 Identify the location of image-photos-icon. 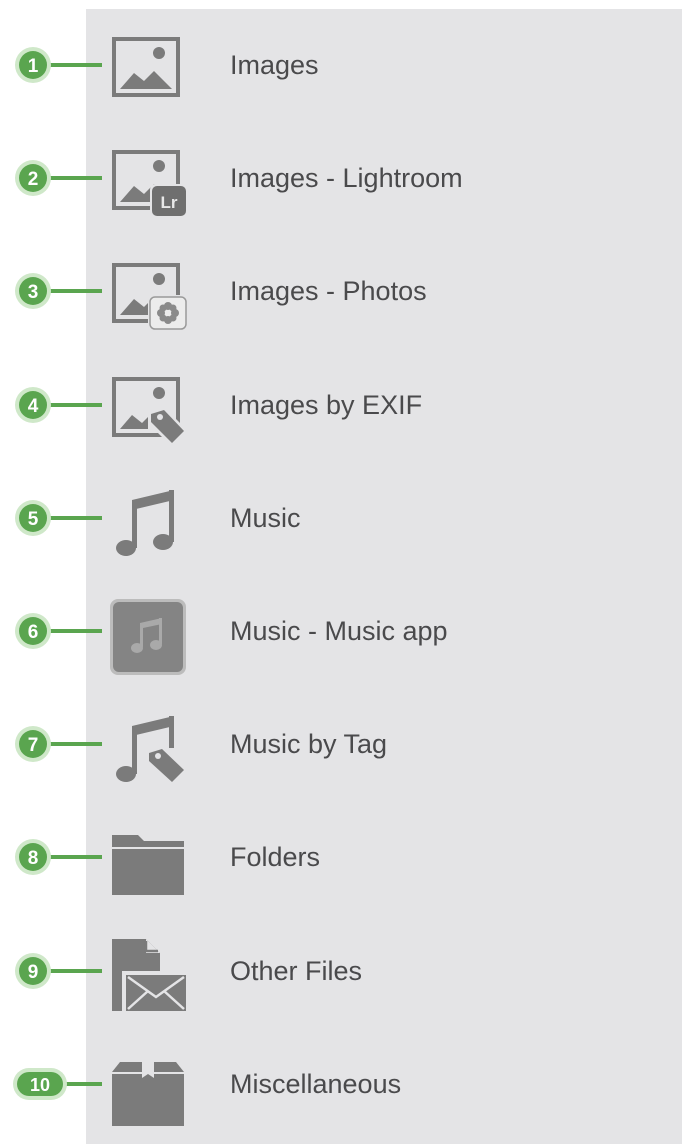
(150, 297).